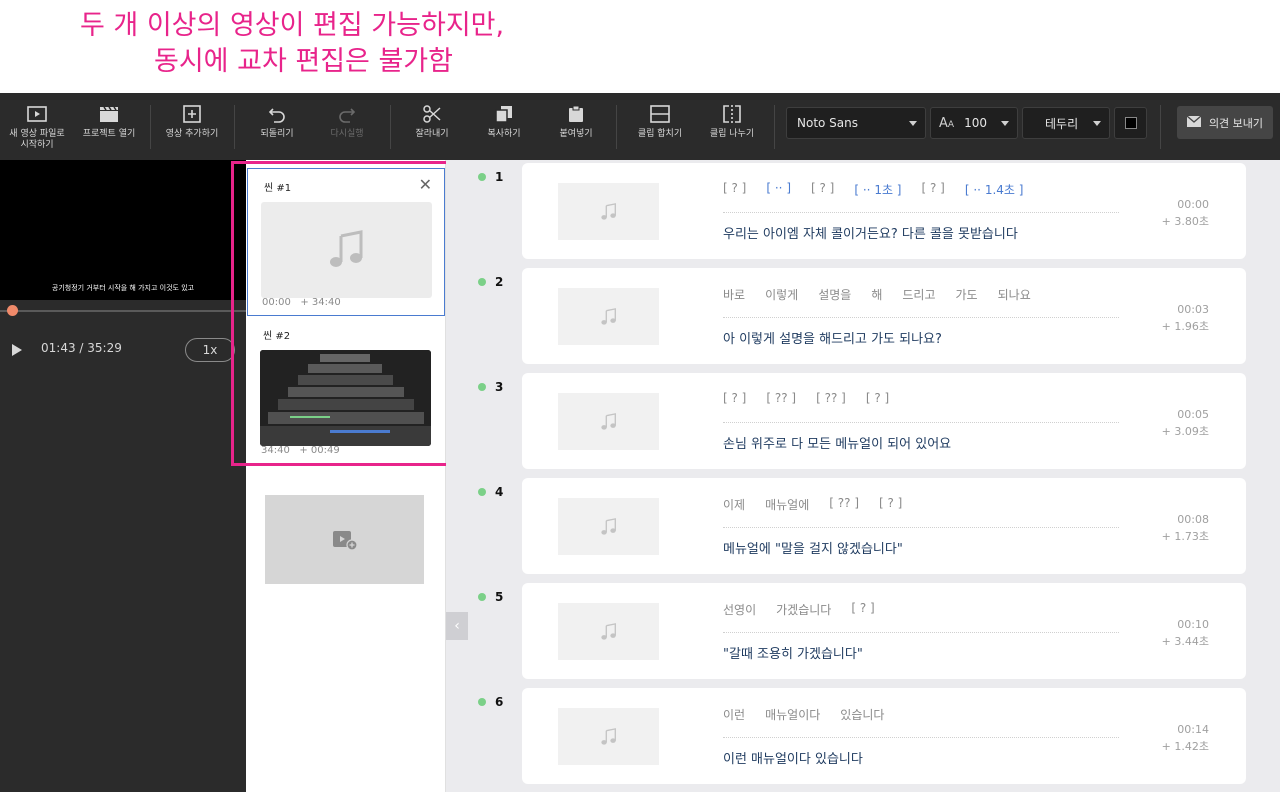 This screenshot has height=792, width=1280. I want to click on play-icon, so click(17, 350).